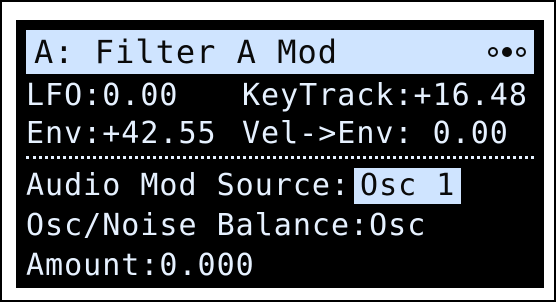  Describe the element at coordinates (140, 266) in the screenshot. I see `amount-param: Amount:0.000` at that location.